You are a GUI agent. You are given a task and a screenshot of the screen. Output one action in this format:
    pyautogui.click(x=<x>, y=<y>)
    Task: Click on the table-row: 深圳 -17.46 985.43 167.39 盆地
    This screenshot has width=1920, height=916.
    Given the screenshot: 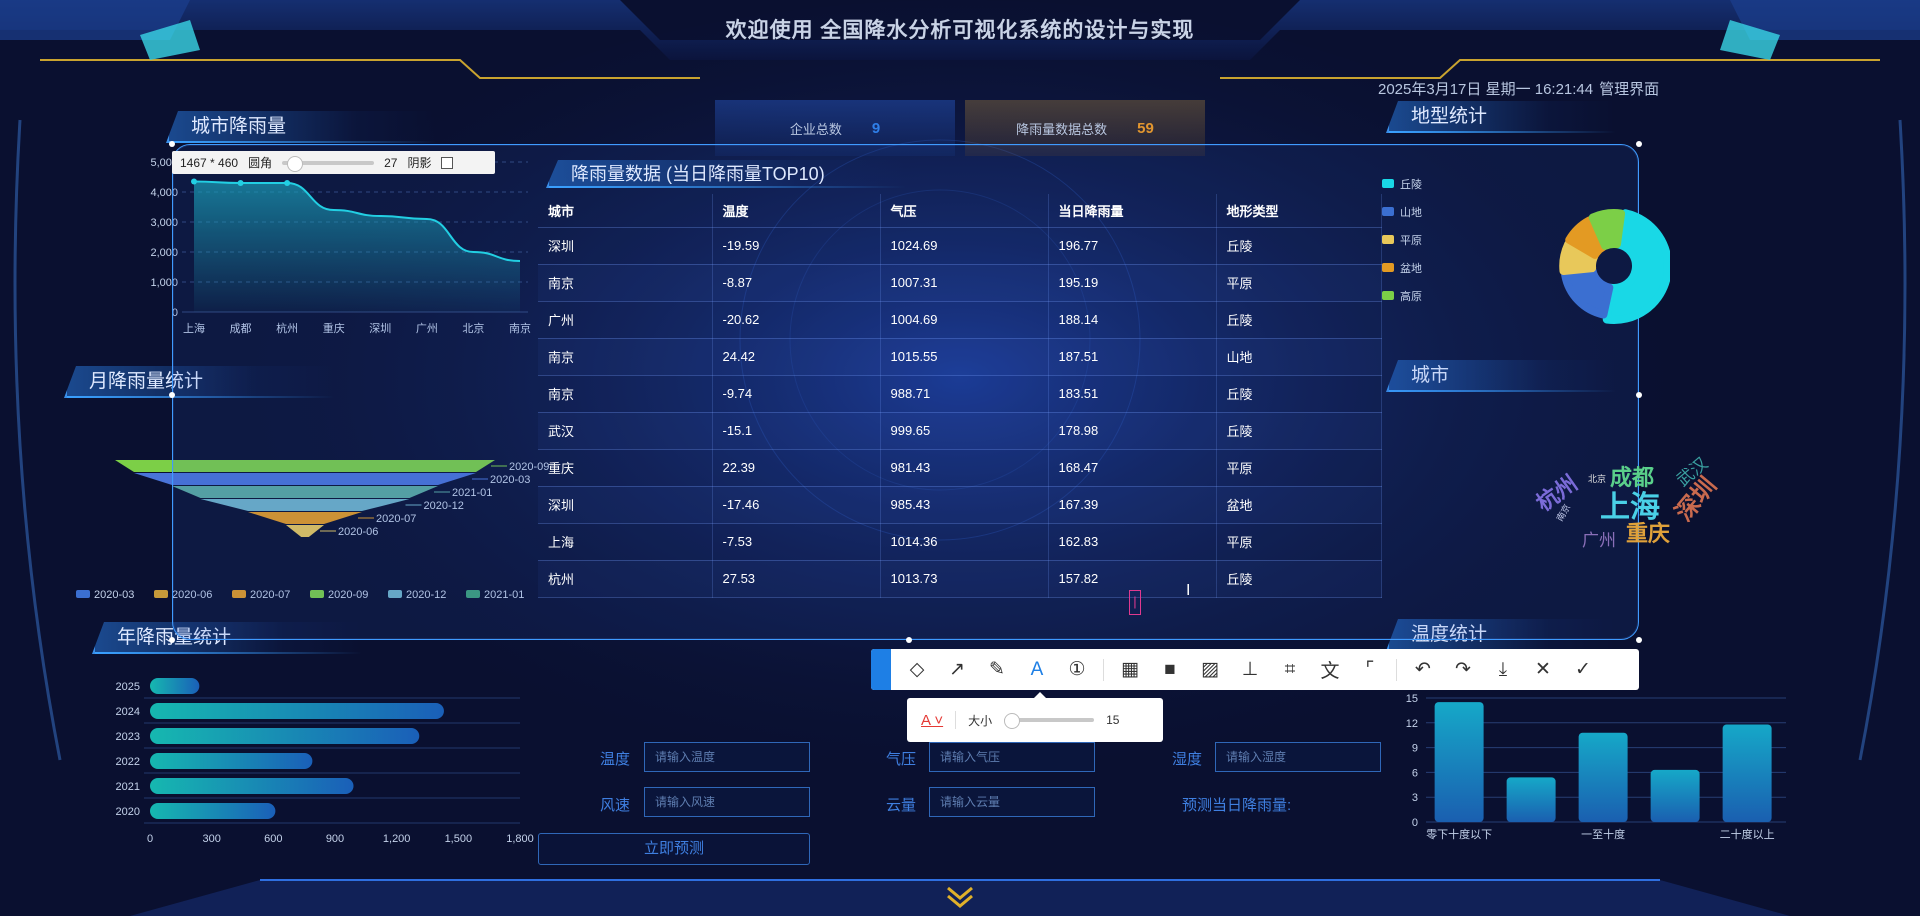 What is the action you would take?
    pyautogui.click(x=960, y=505)
    